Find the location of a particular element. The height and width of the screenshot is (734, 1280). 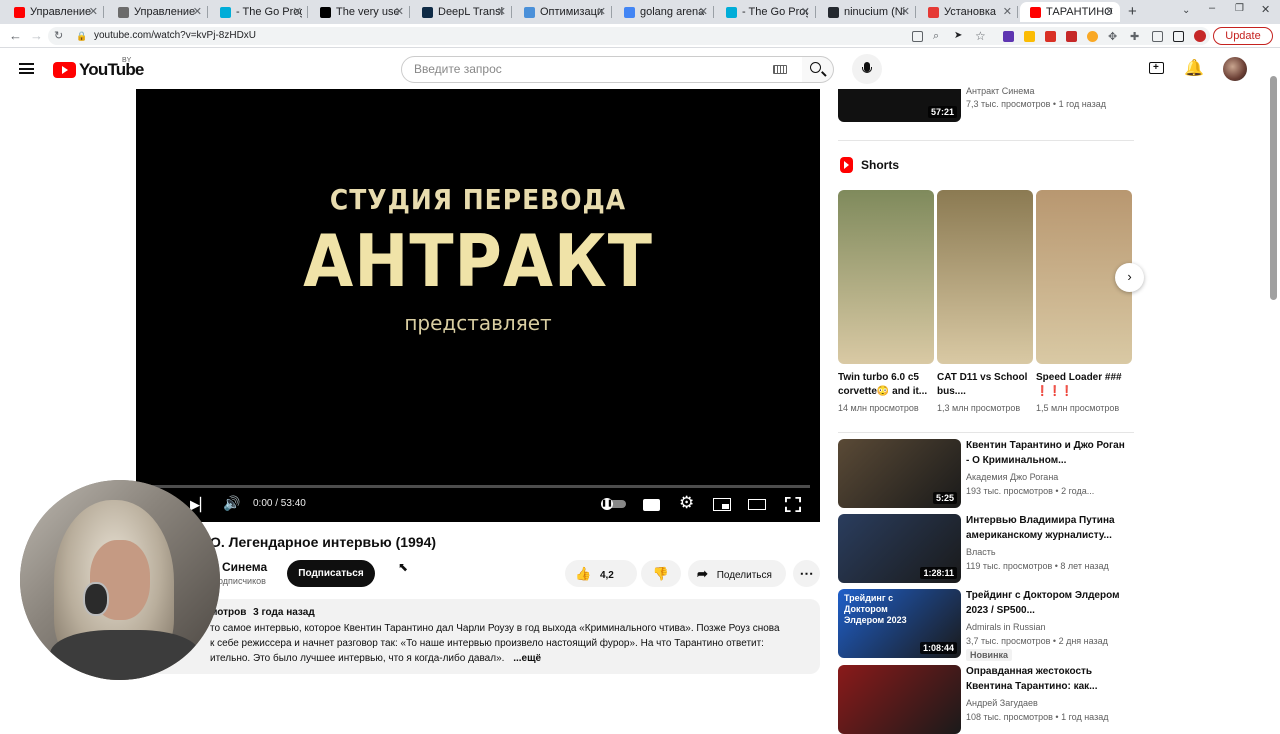

video-thumbnail: Трейдинг с Доктором Элдером 2023 1:08:44 is located at coordinates (899, 623).